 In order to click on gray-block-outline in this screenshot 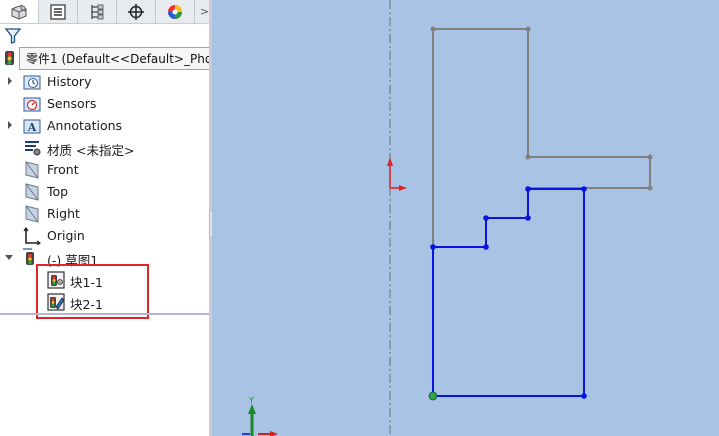, I will do `click(542, 108)`.